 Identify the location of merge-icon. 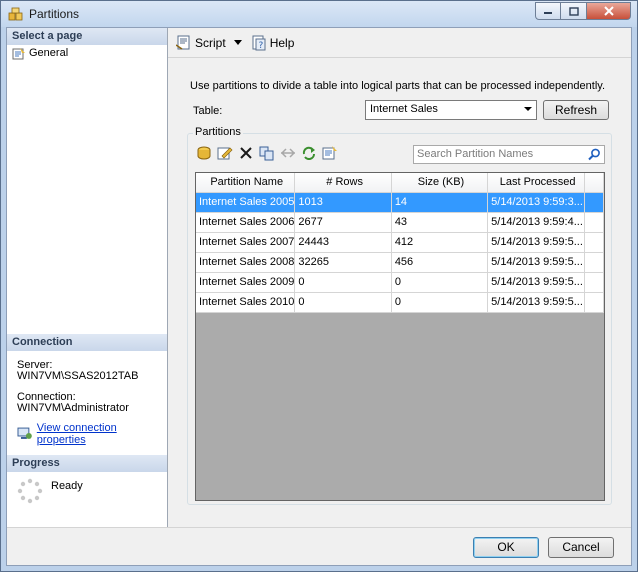
(287, 152).